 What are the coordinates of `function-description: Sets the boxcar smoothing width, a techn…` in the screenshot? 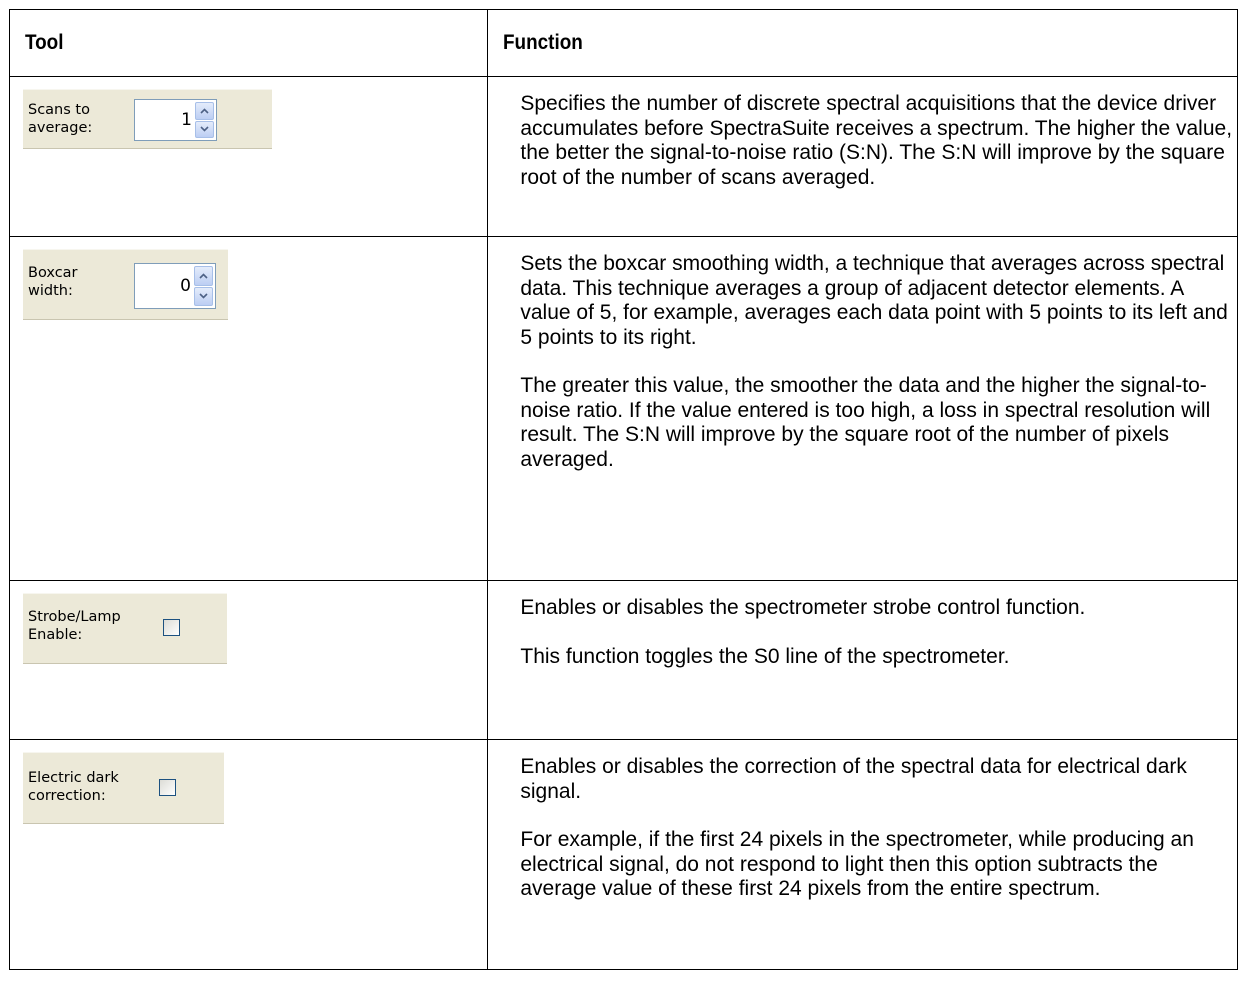 It's located at (874, 300).